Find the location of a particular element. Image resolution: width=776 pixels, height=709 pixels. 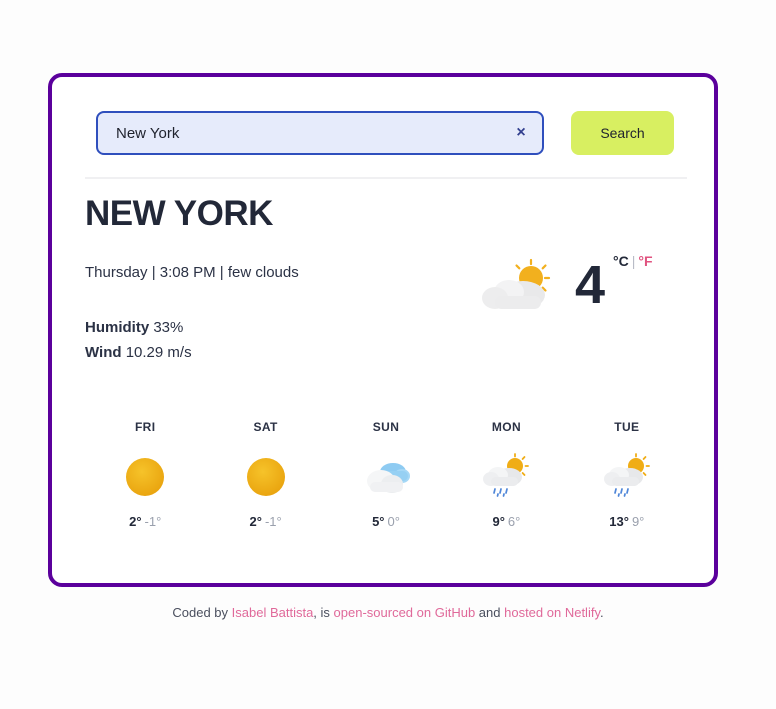

unit-toggle: °C | °F is located at coordinates (633, 261).